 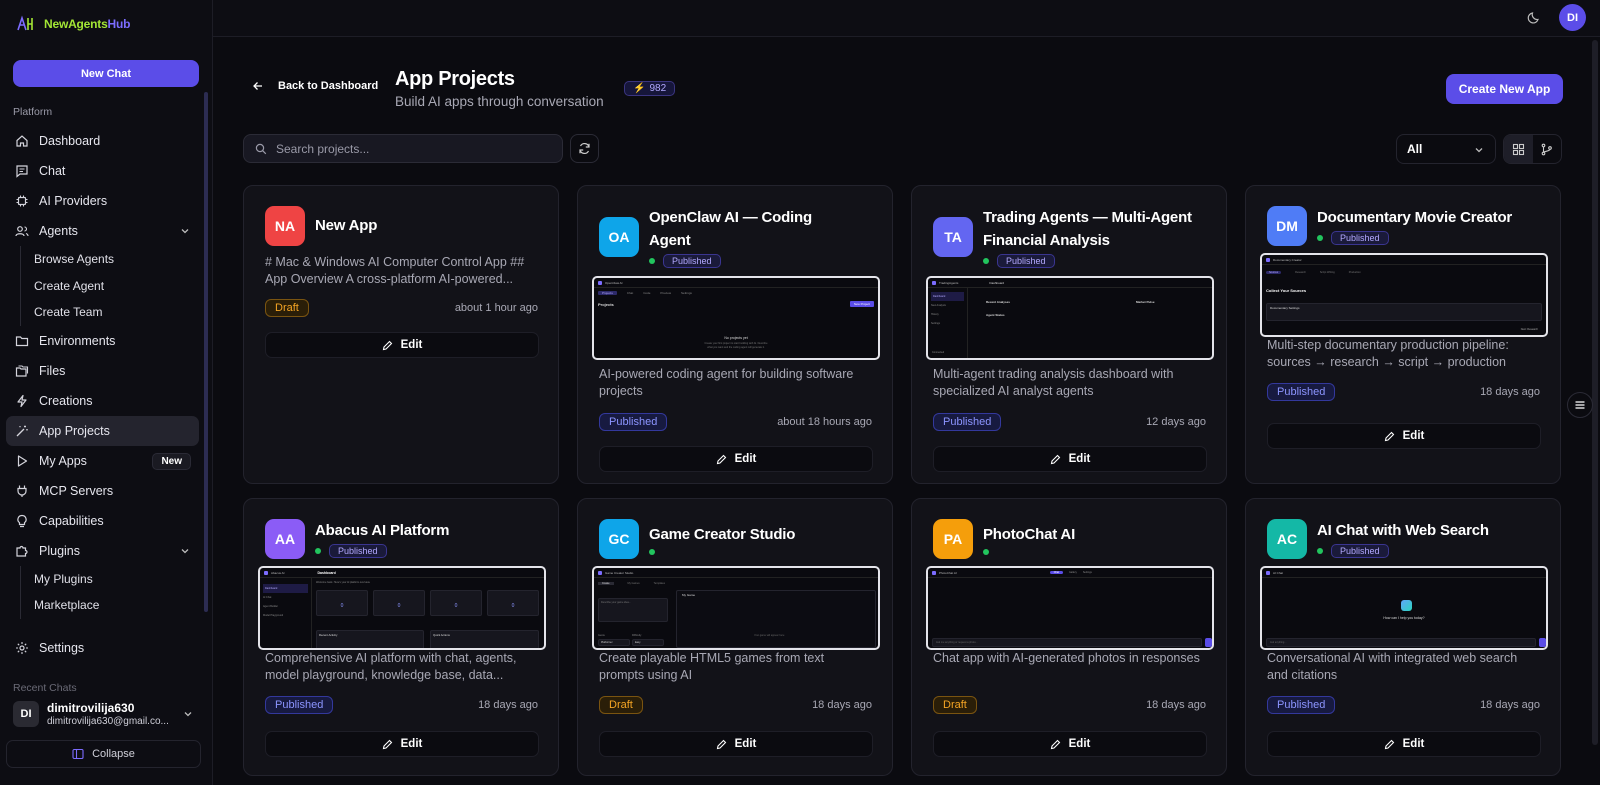 I want to click on sidebar-item-plugins: Plugins, so click(x=102, y=551).